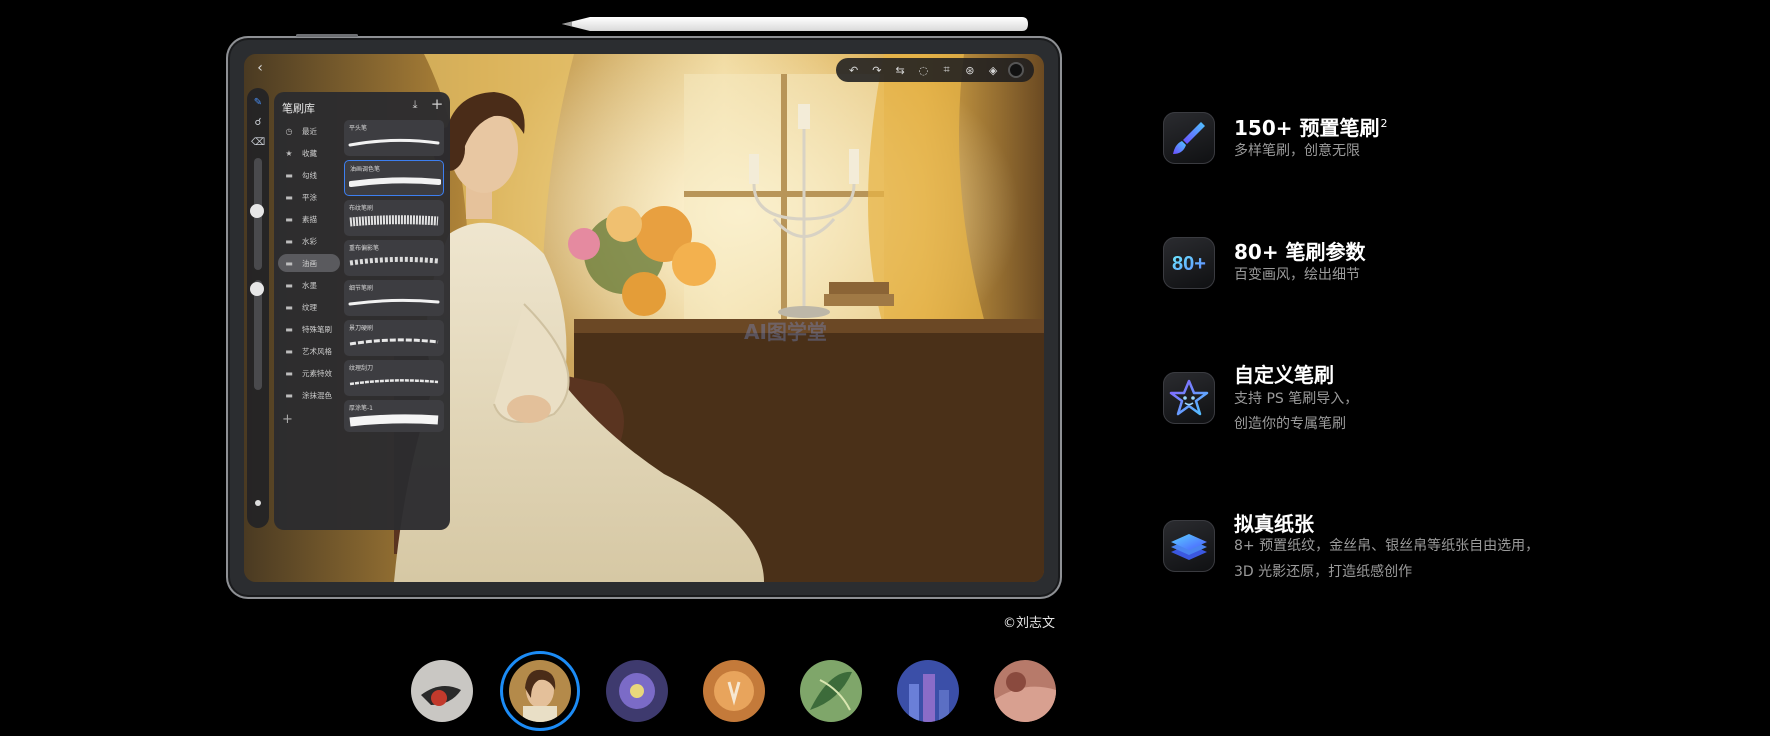  I want to click on brush-opacity-knob, so click(257, 289).